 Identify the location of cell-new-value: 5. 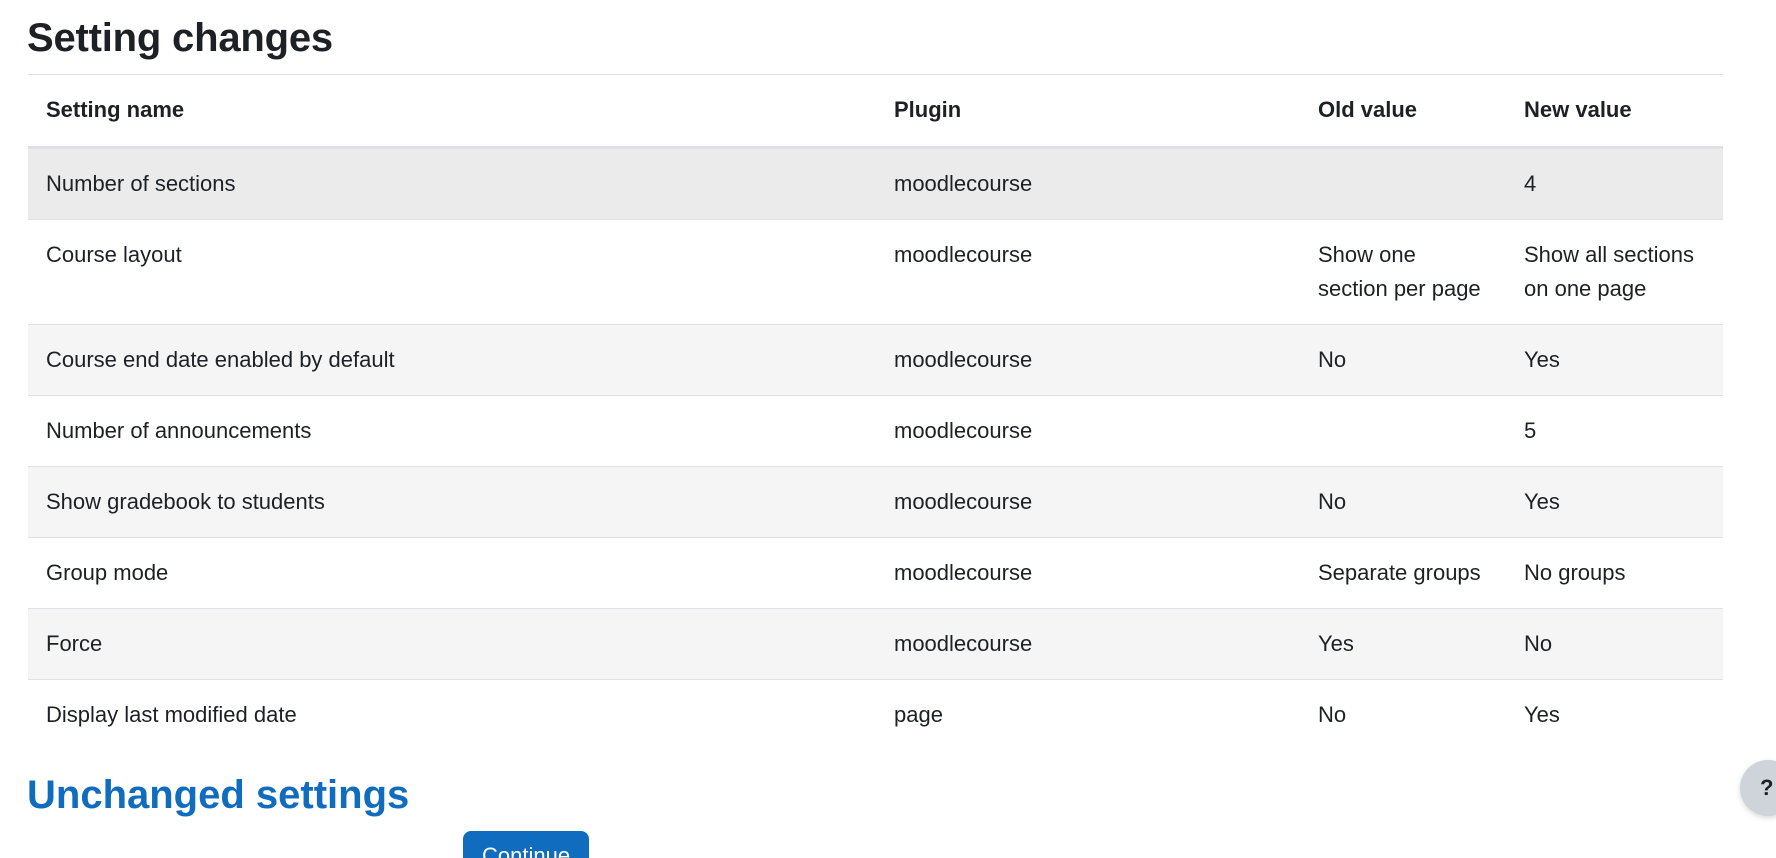
(1614, 431).